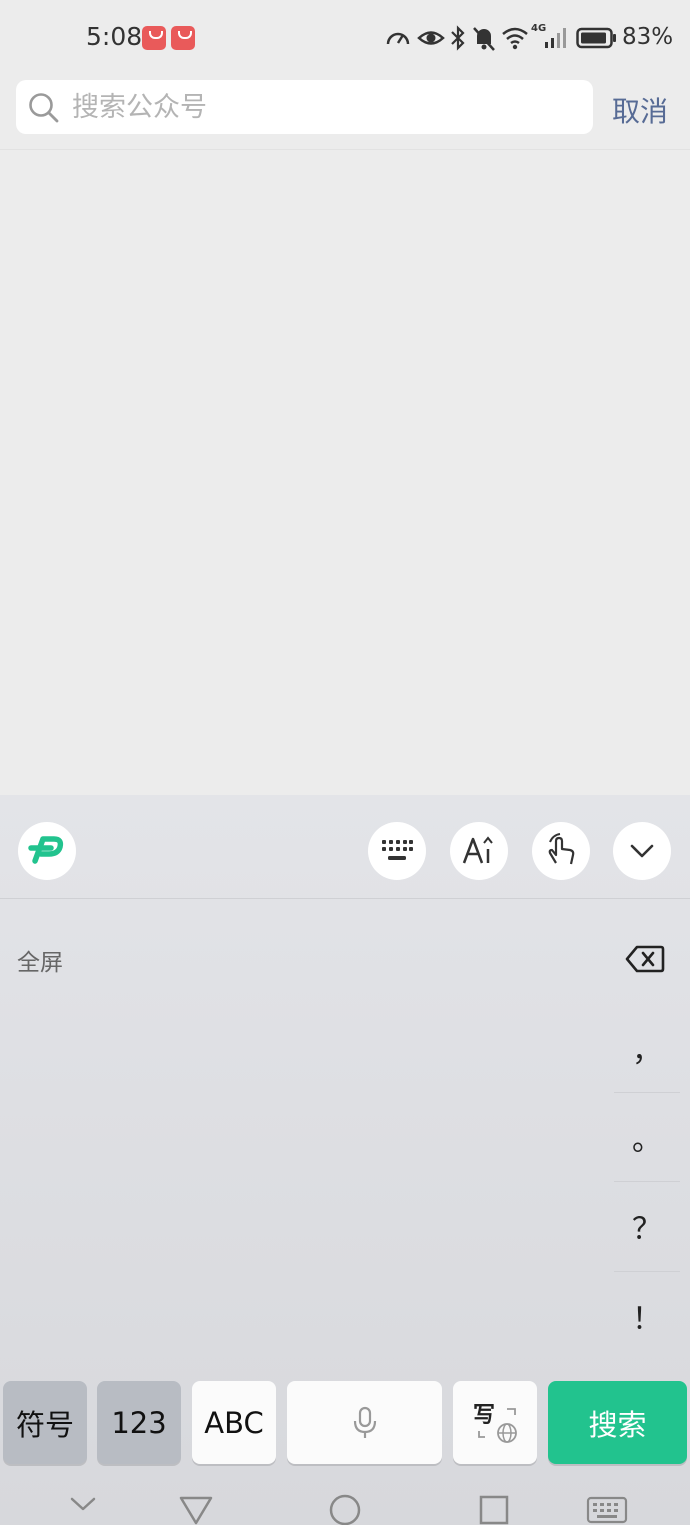  What do you see at coordinates (114, 36) in the screenshot?
I see `status-time: 5:08` at bounding box center [114, 36].